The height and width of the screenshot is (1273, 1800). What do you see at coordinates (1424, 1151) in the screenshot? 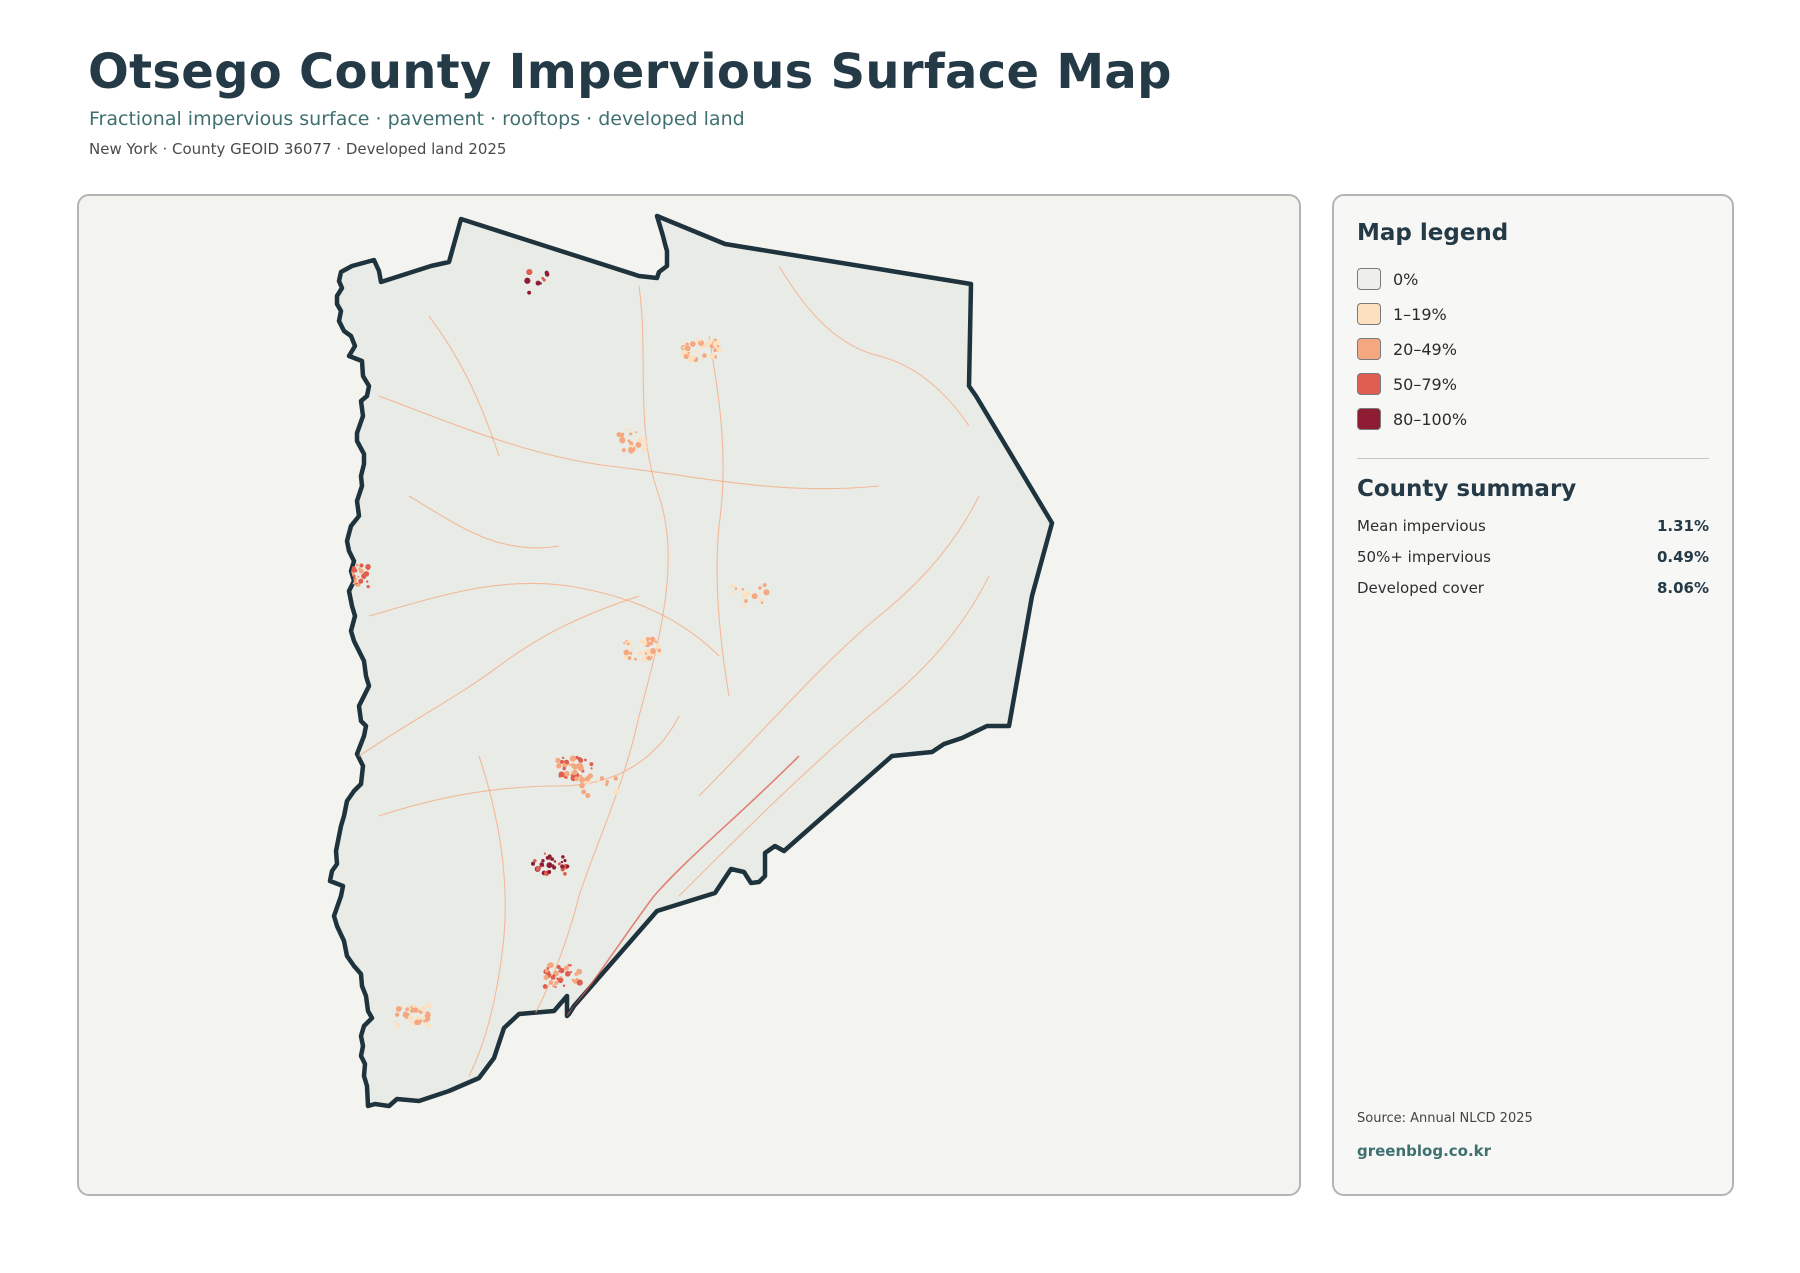
I see `site-link: greenblog.co.kr` at bounding box center [1424, 1151].